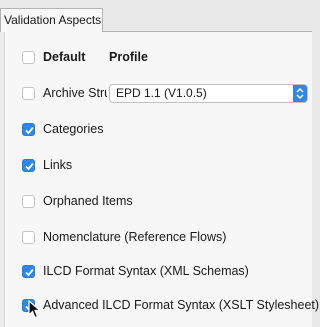  I want to click on list-item-ilcd-format-syntax: ILCD Format Syntax (XML Schemas), so click(156, 272).